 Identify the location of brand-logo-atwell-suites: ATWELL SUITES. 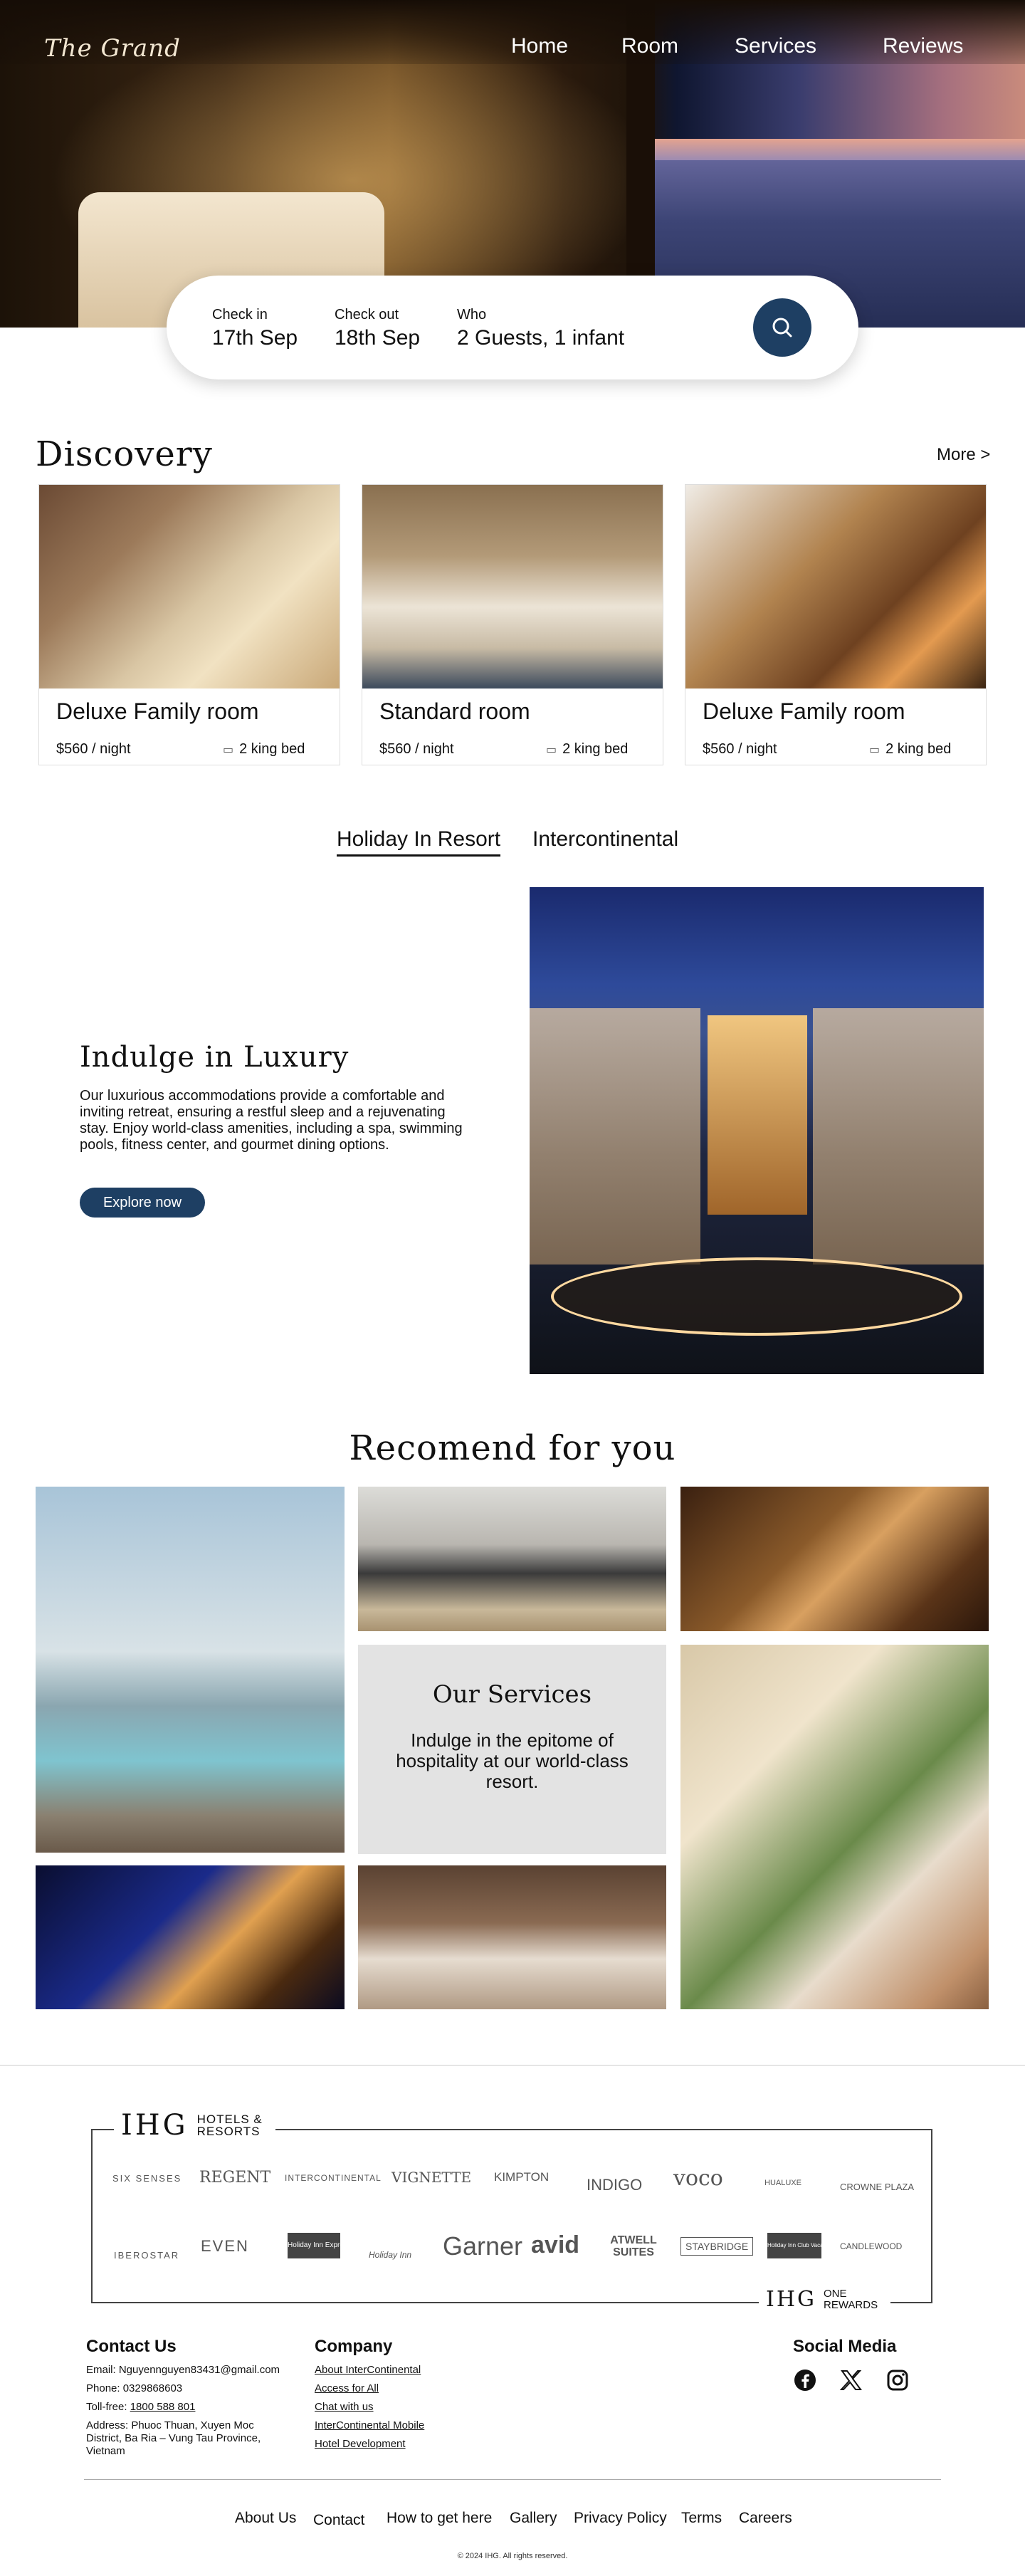
(633, 2246).